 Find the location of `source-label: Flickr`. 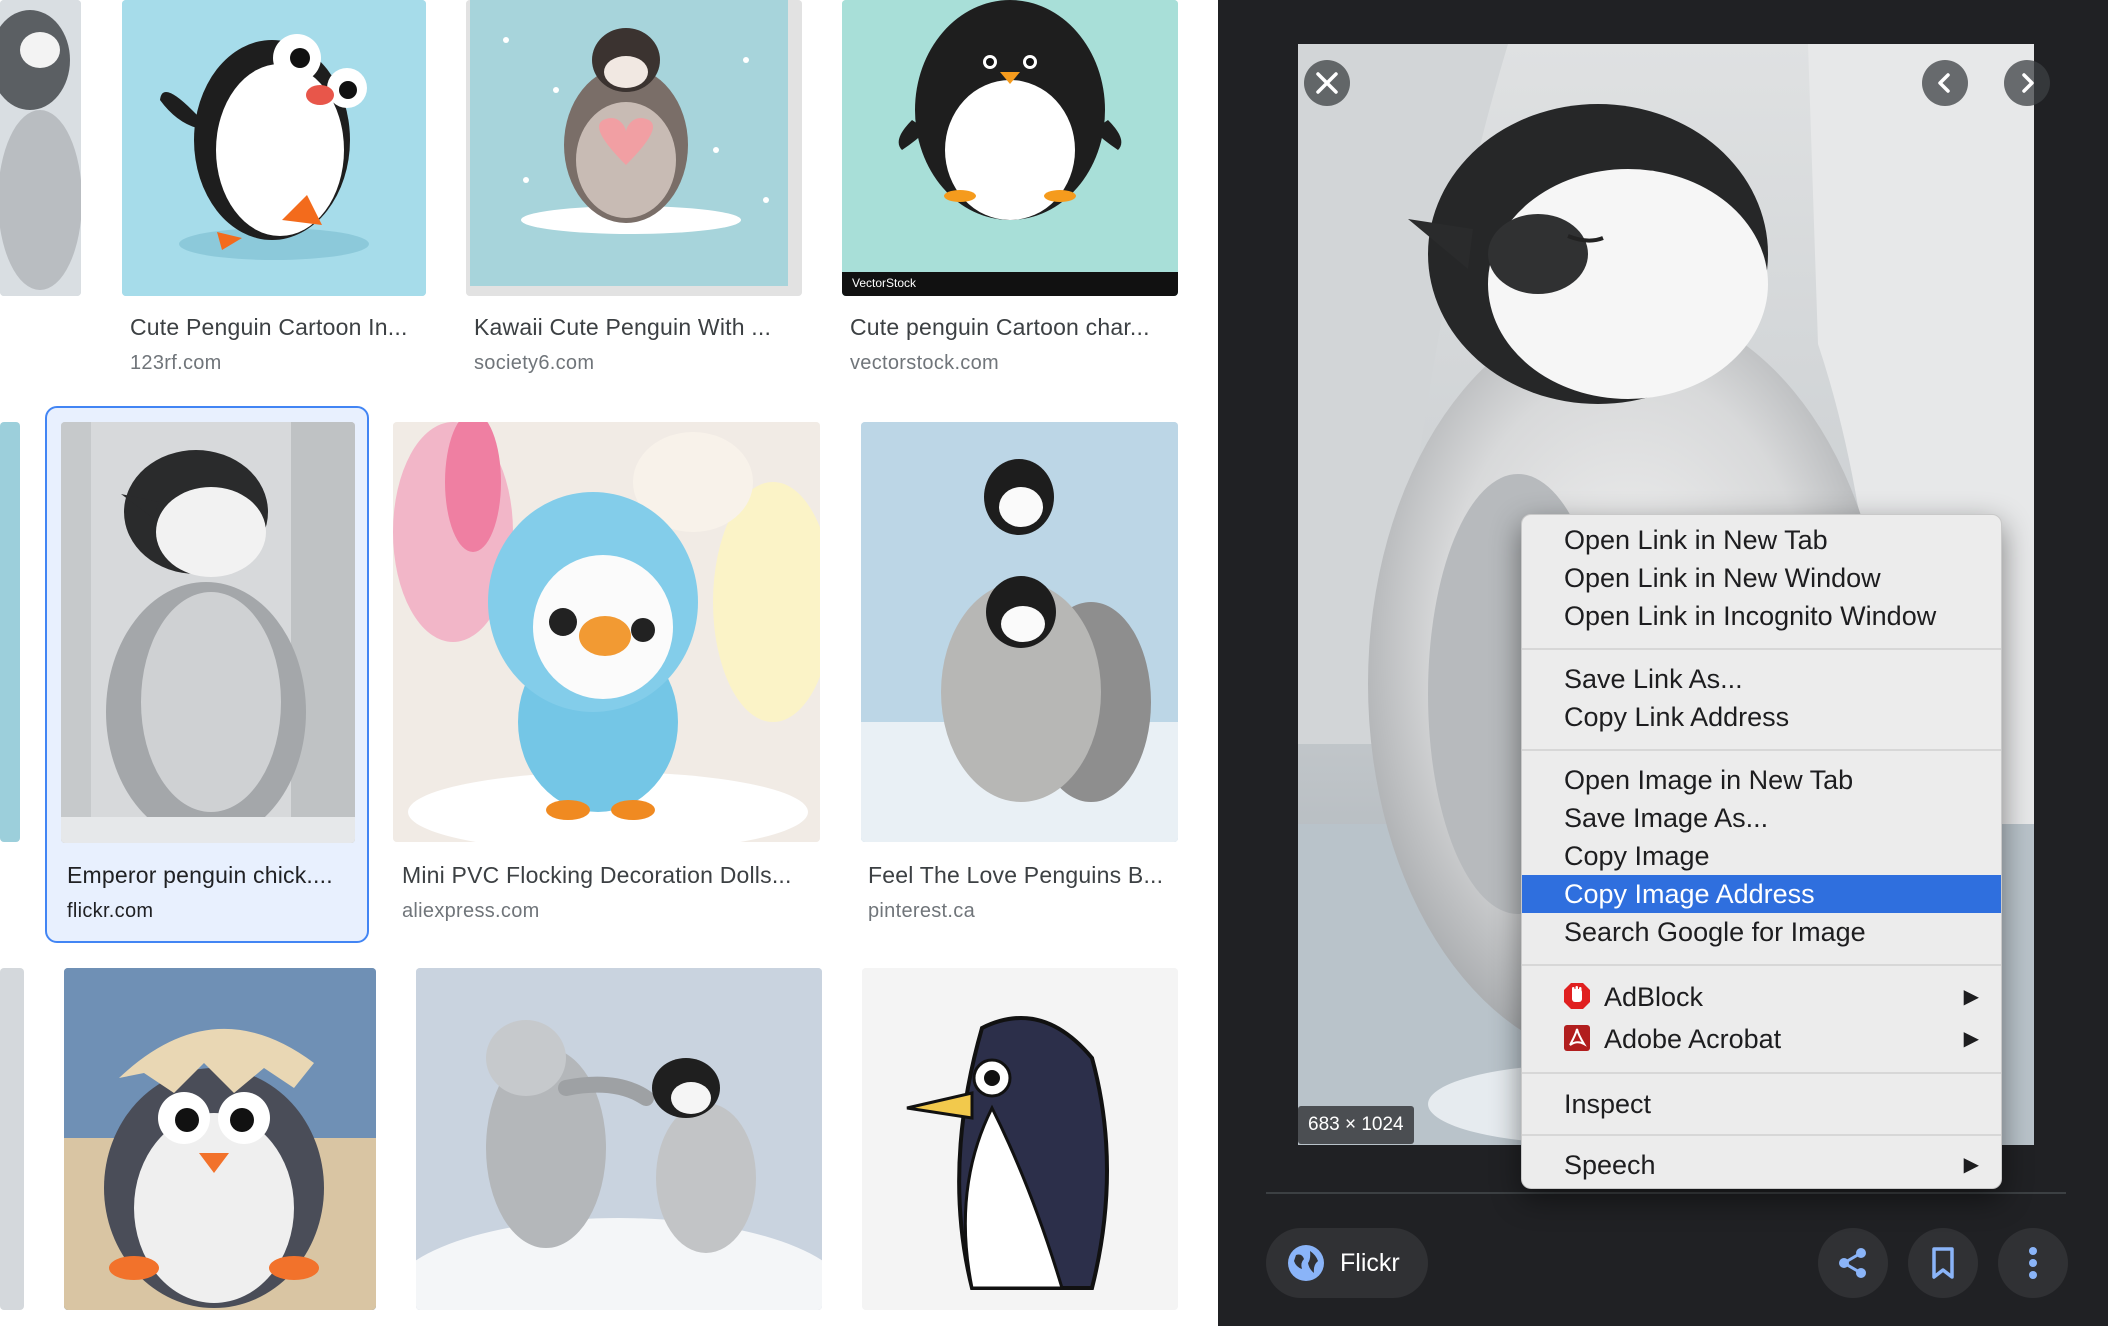

source-label: Flickr is located at coordinates (1370, 1262).